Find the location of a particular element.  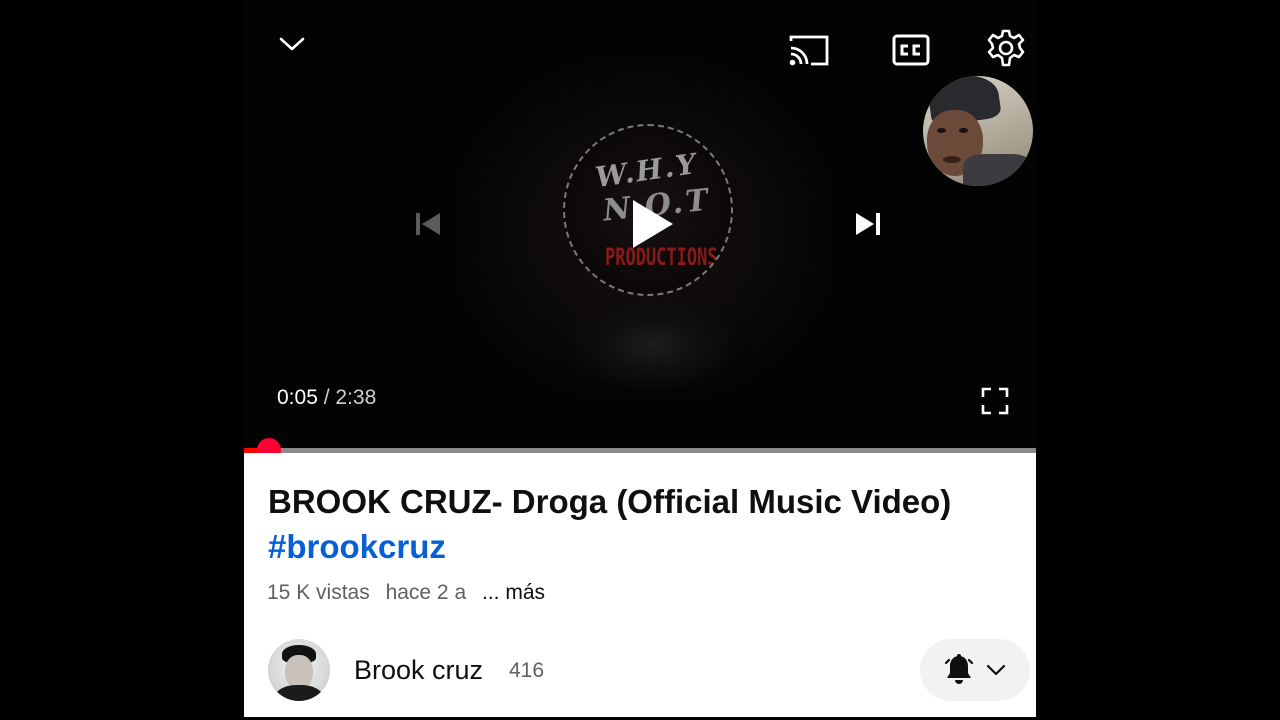

notification-bell-button is located at coordinates (975, 670).